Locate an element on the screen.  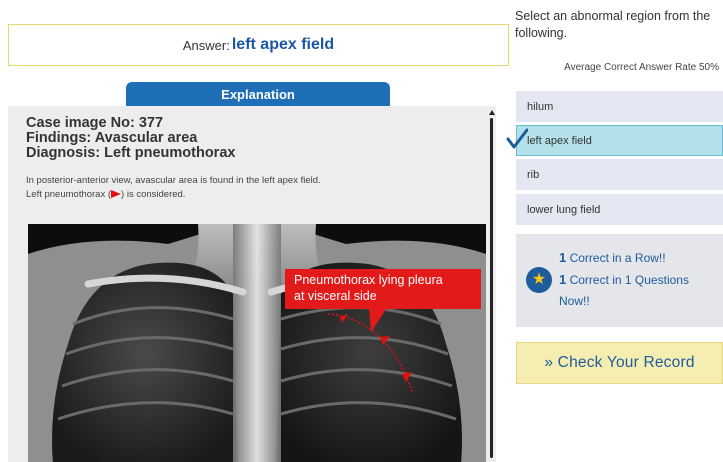
panel-scrollbar is located at coordinates (492, 286).